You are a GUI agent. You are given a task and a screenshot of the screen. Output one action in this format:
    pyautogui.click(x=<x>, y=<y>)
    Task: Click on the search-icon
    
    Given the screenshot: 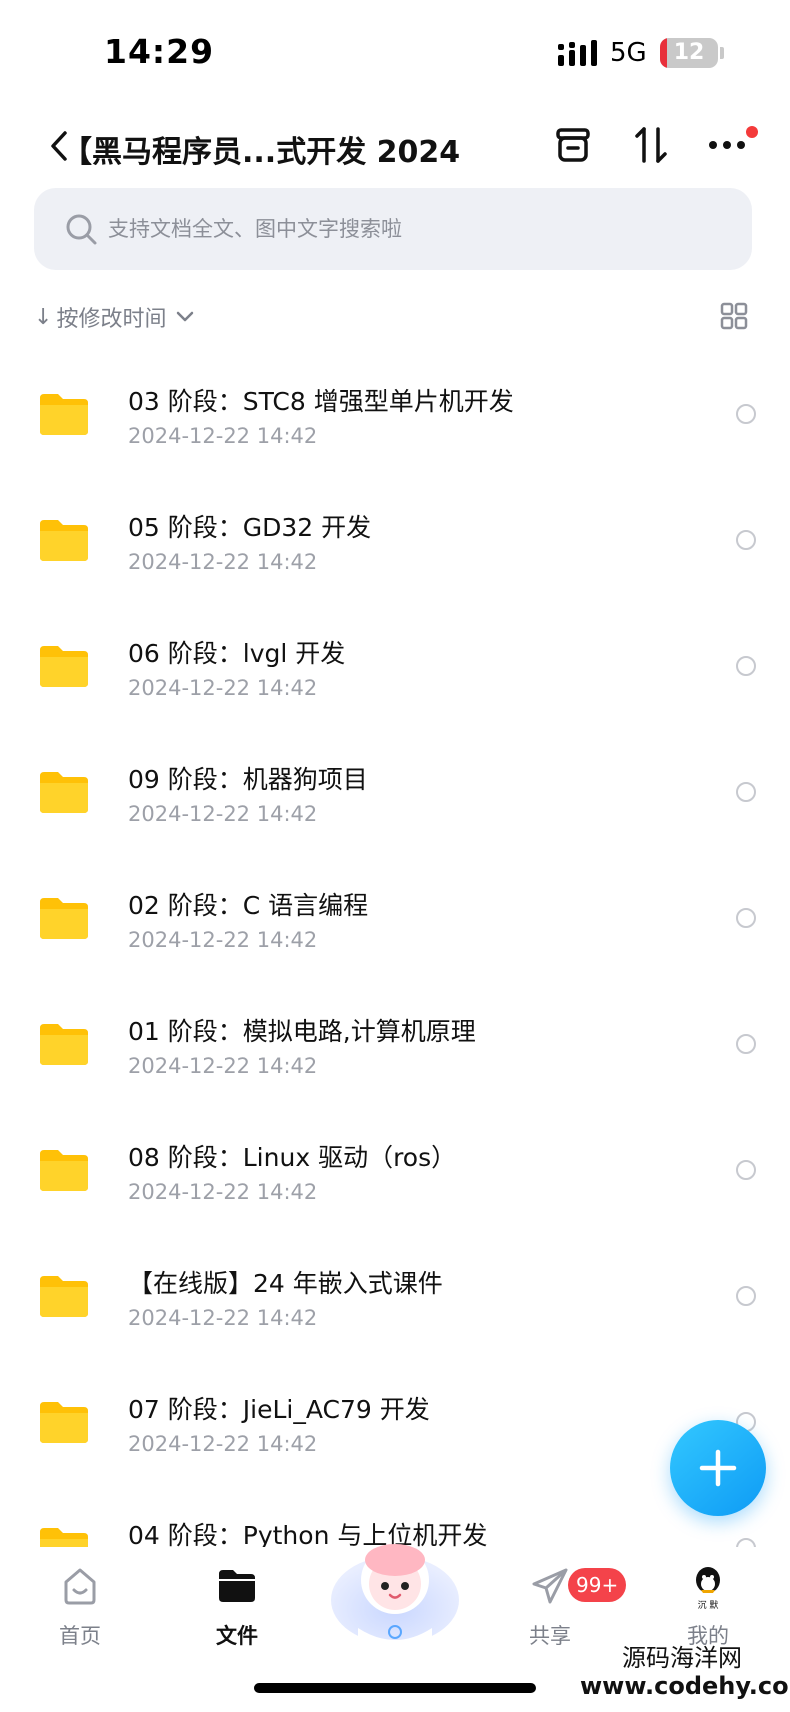 What is the action you would take?
    pyautogui.click(x=81, y=229)
    